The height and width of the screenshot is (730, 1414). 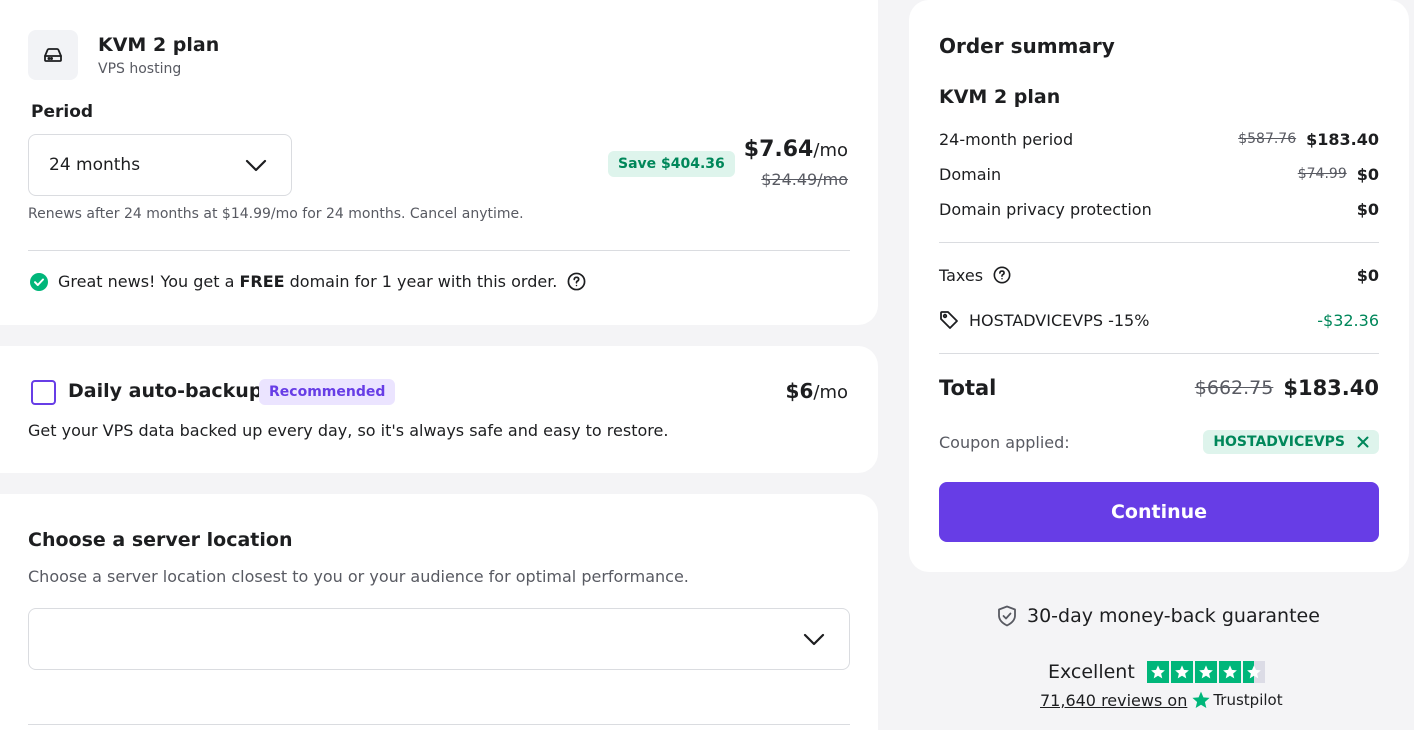 I want to click on line-label: Domain, so click(x=970, y=174).